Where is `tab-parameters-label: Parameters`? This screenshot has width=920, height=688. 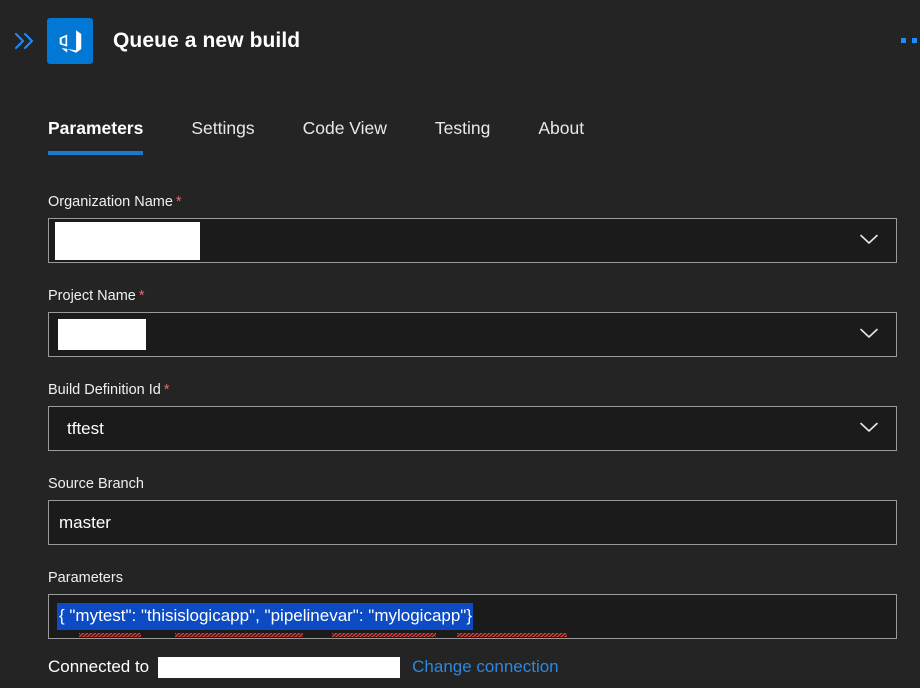 tab-parameters-label: Parameters is located at coordinates (96, 128).